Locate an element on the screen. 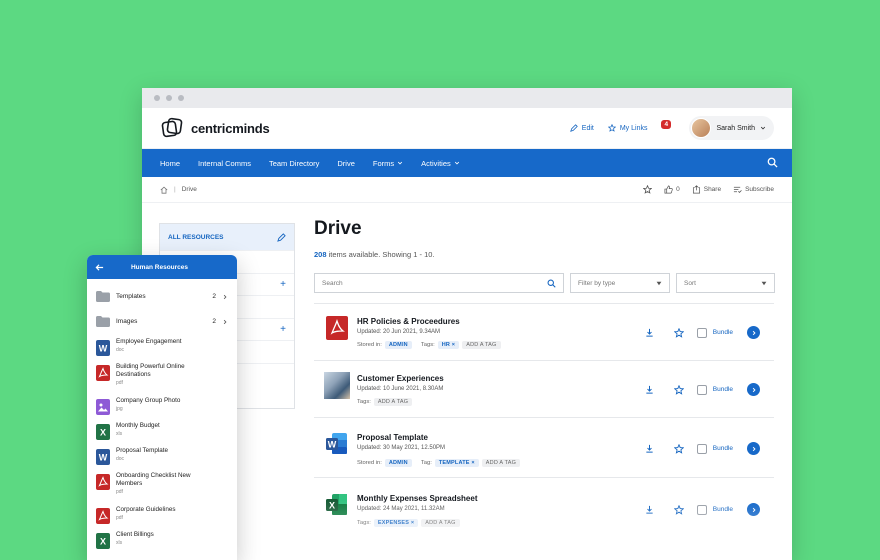 The image size is (880, 560). folder-item: Templates 2 is located at coordinates (162, 296).